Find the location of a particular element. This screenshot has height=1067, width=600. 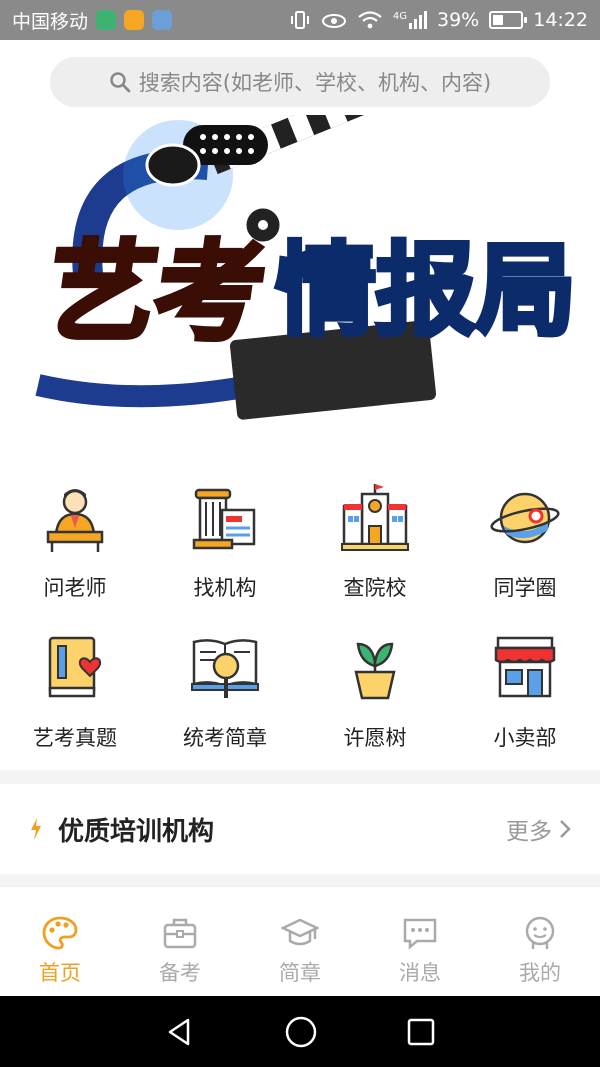

category-label: 查院校 is located at coordinates (375, 588).